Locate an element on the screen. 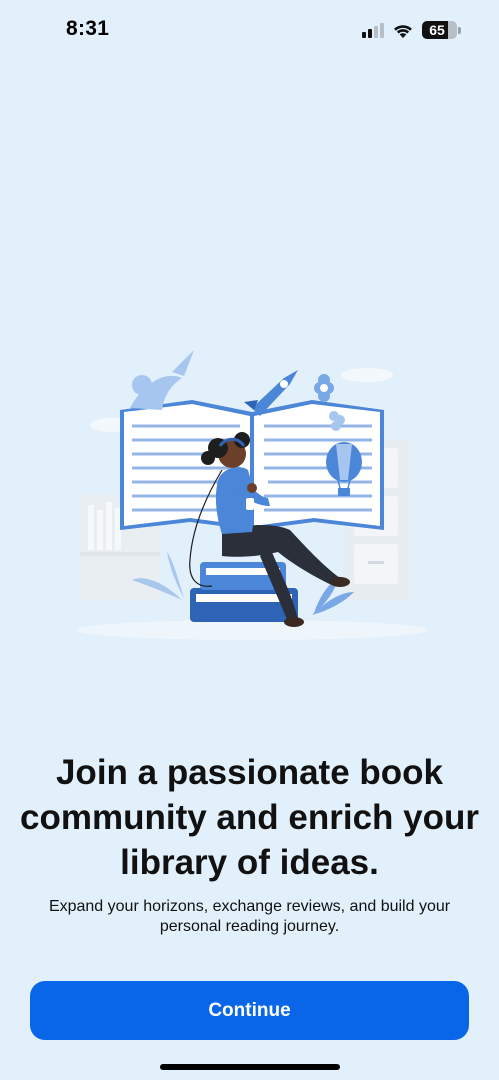 The height and width of the screenshot is (1080, 499). battery-icon: 65 is located at coordinates (439, 30).